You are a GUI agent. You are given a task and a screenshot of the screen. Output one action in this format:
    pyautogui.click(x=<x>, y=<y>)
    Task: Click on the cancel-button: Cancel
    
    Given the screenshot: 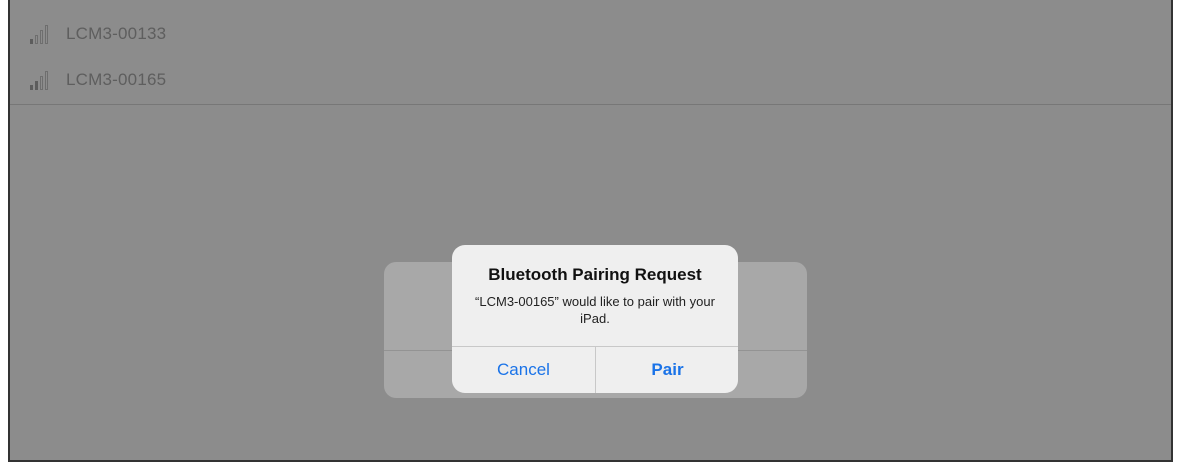 What is the action you would take?
    pyautogui.click(x=523, y=370)
    